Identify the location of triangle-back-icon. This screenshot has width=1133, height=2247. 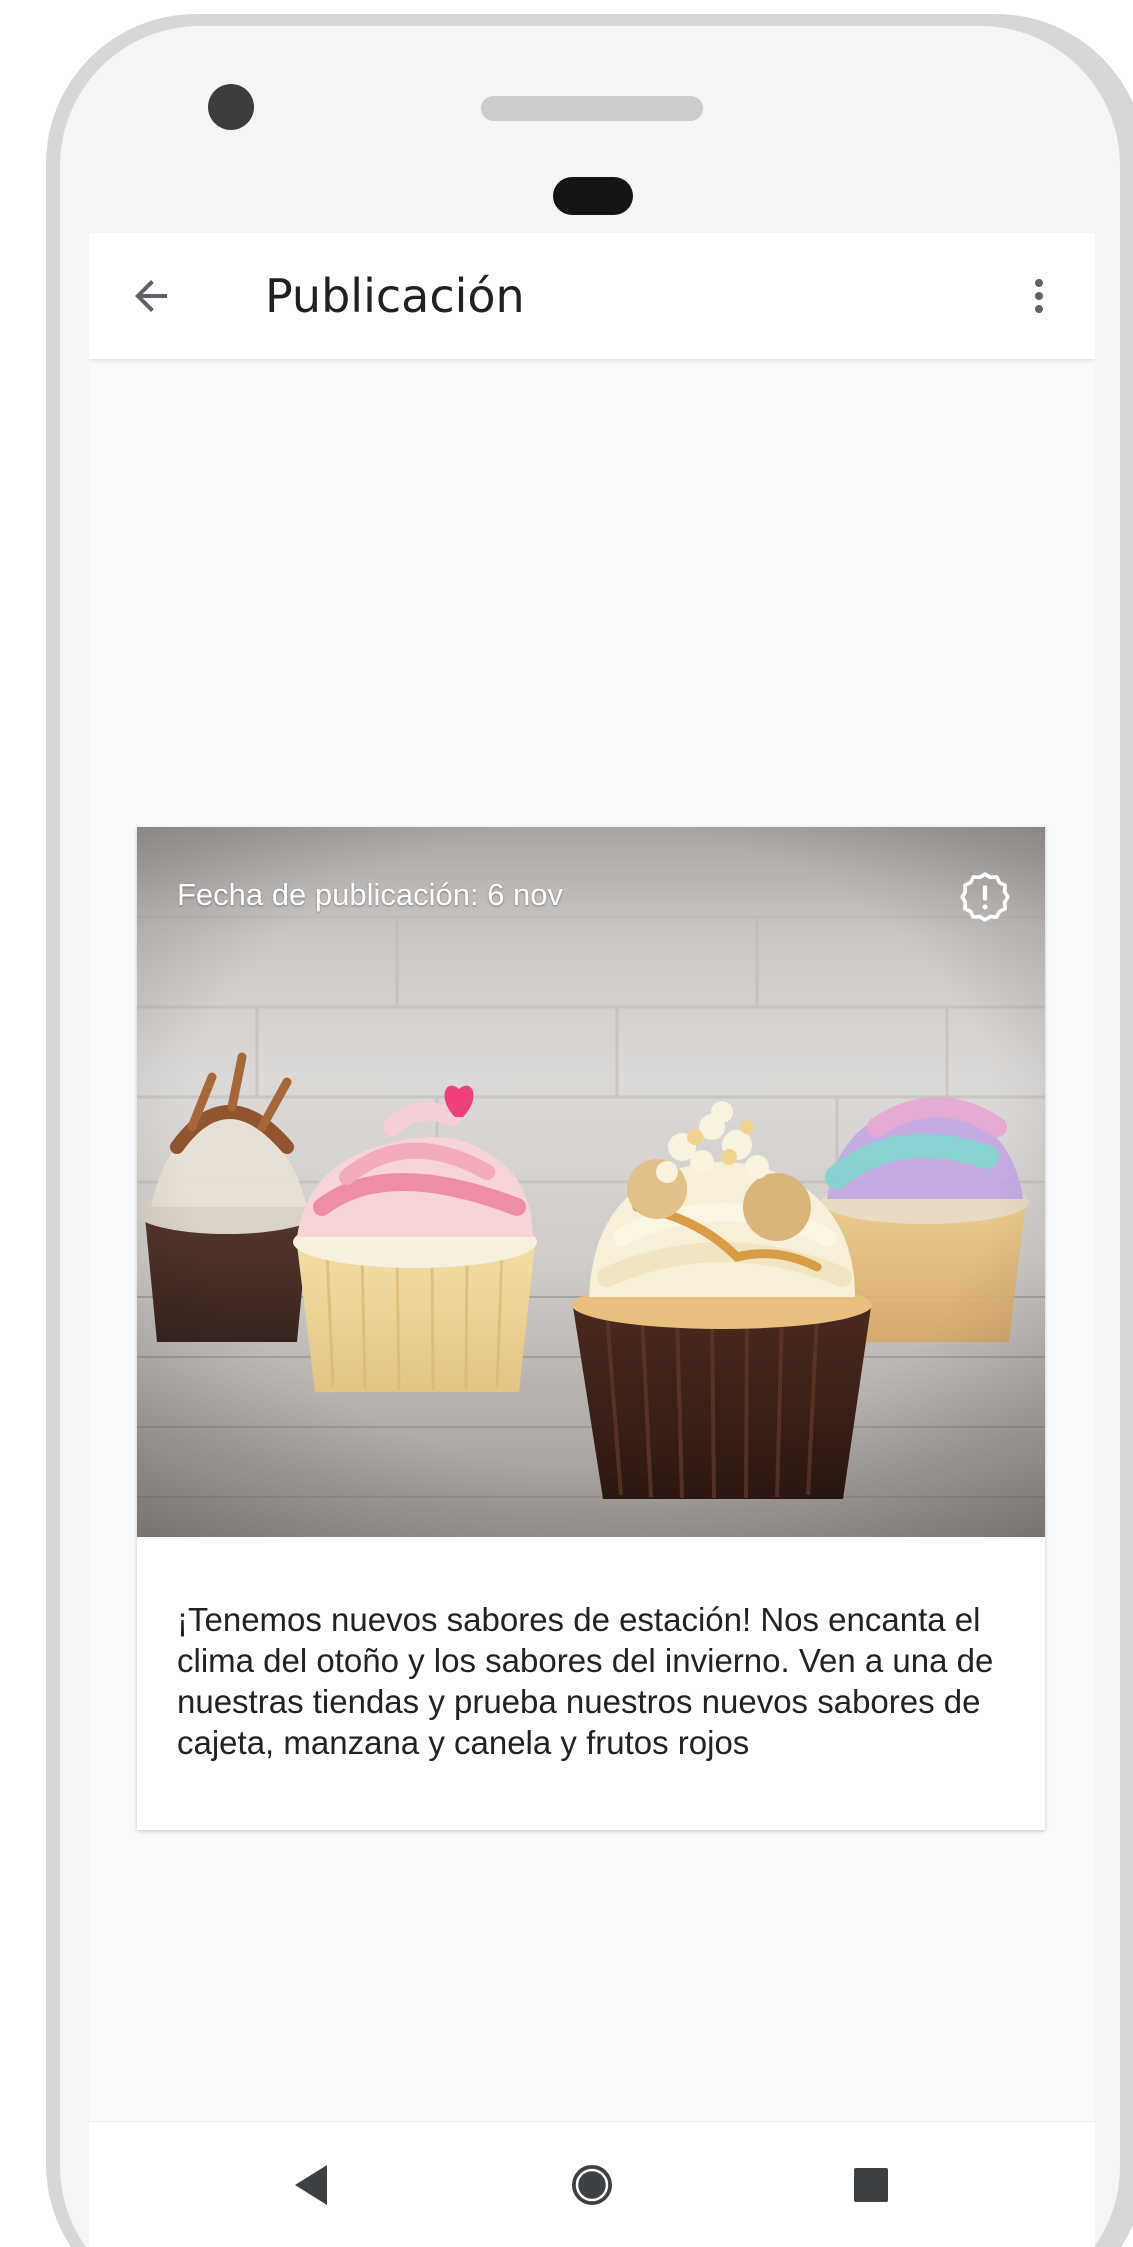
(311, 2185).